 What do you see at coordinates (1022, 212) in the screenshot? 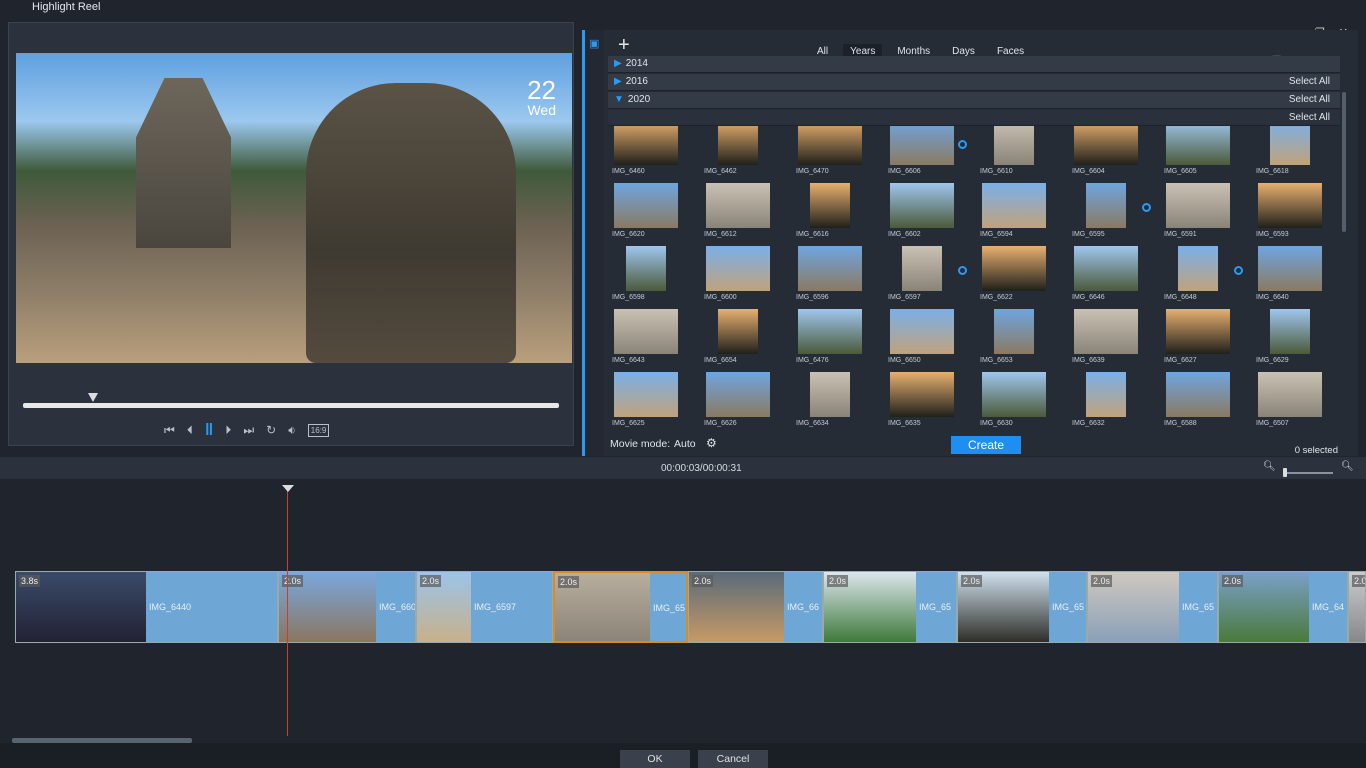
I see `thumbnail-item: IMG_6594` at bounding box center [1022, 212].